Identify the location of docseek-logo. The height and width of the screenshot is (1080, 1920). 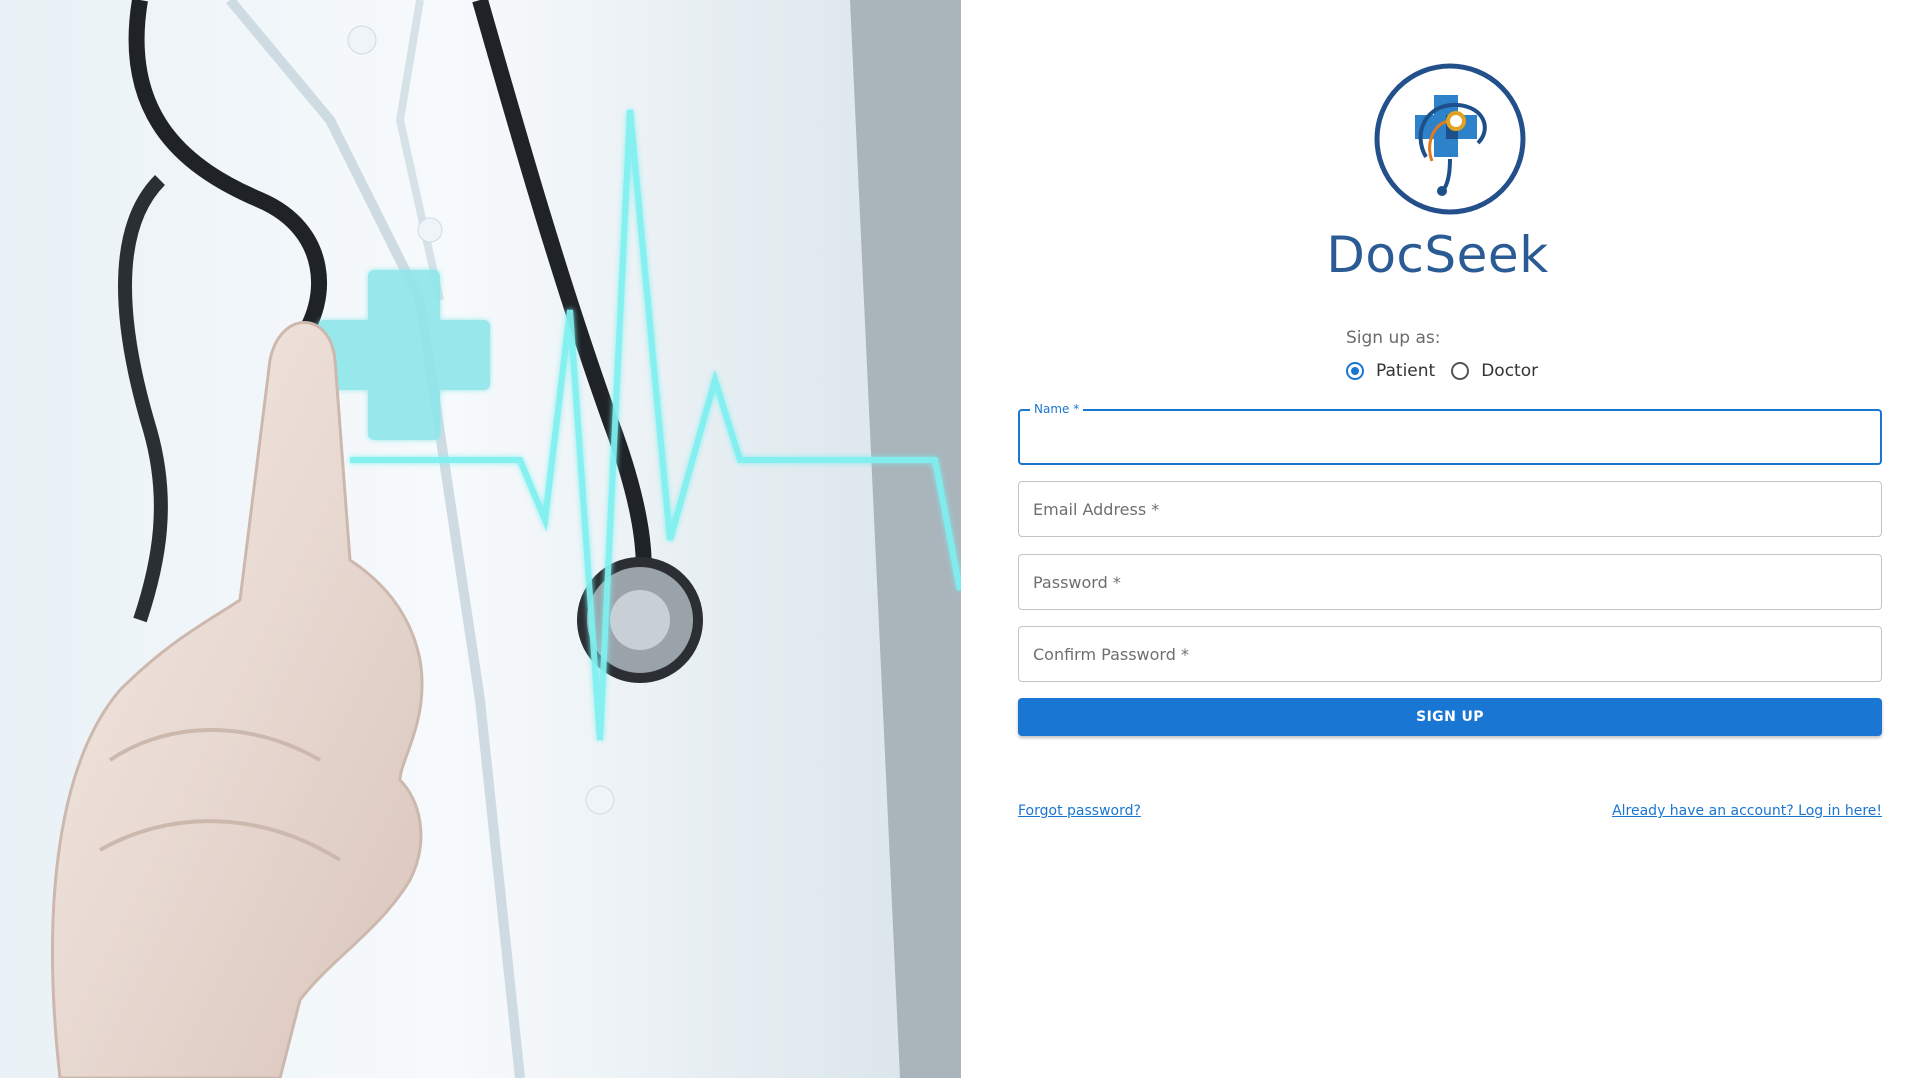
(1450, 139).